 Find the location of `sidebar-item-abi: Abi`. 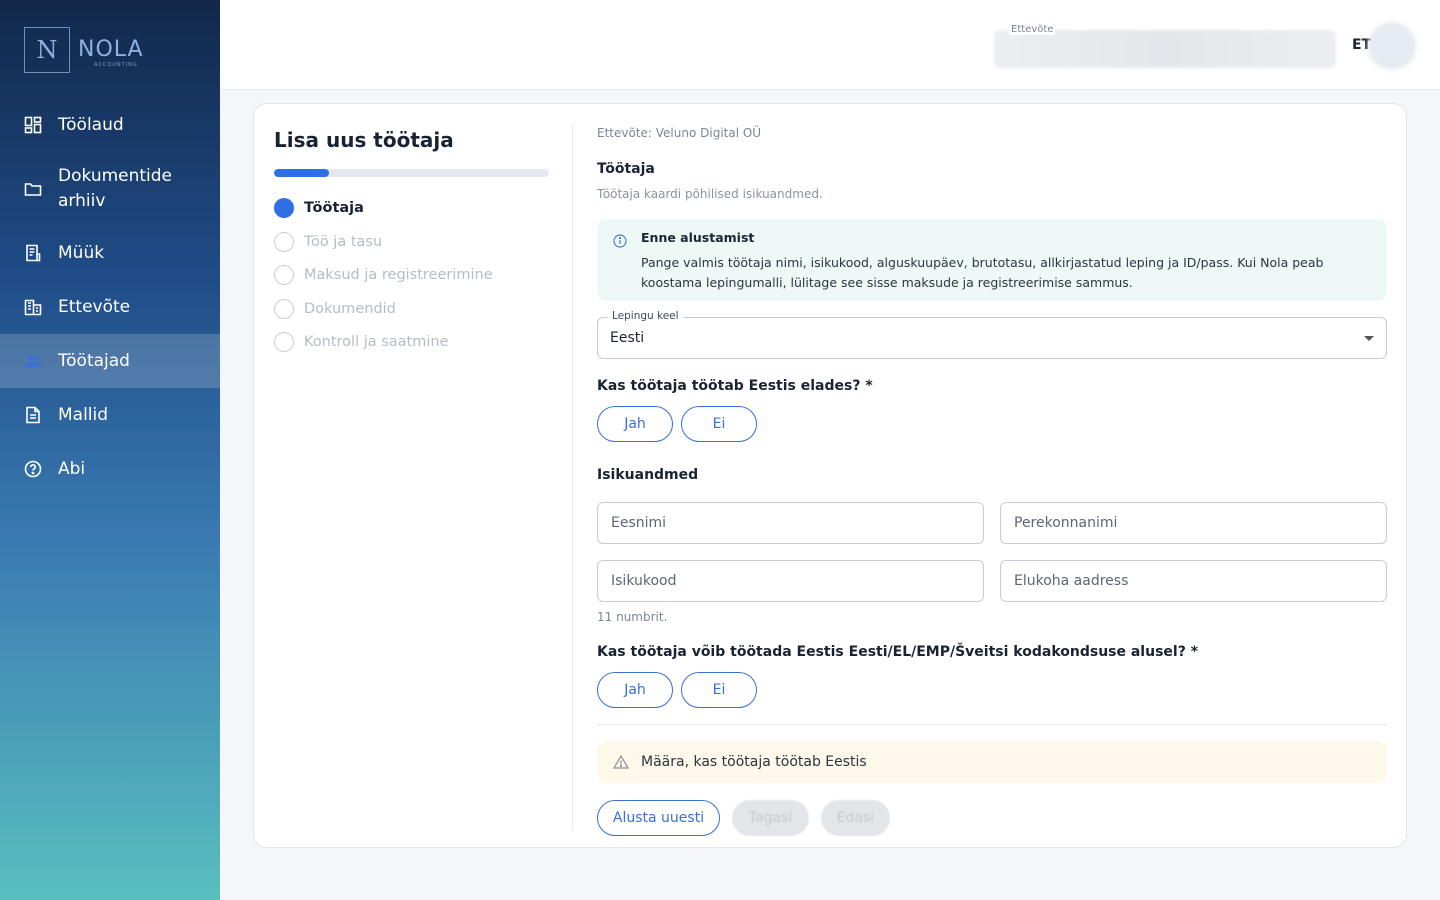

sidebar-item-abi: Abi is located at coordinates (110, 469).